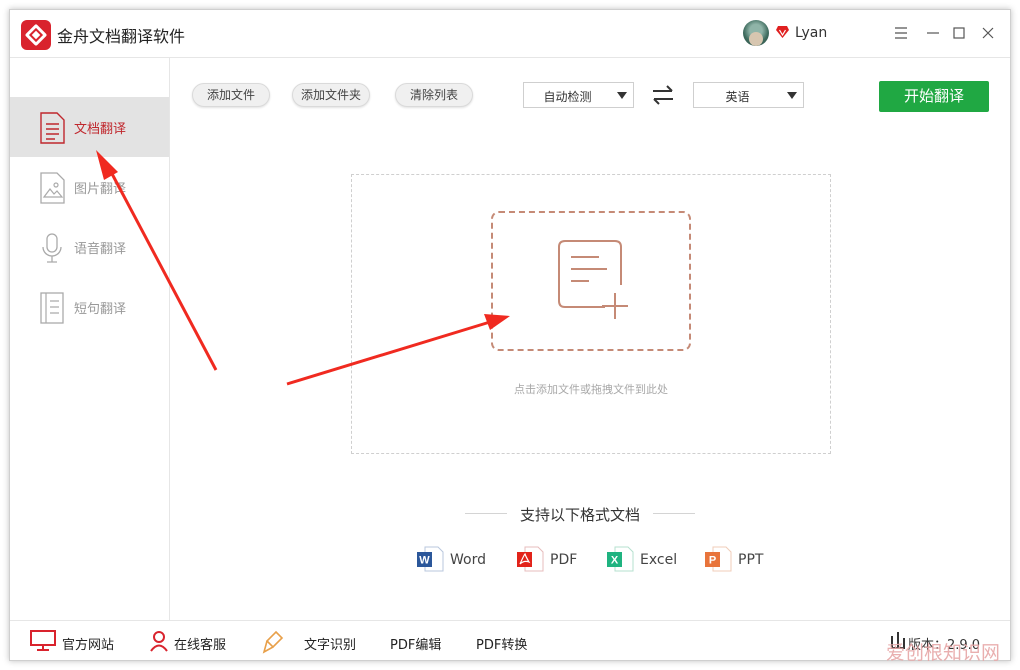 This screenshot has height=670, width=1020. What do you see at coordinates (100, 129) in the screenshot?
I see `sidebar-item-label: 文档翻译` at bounding box center [100, 129].